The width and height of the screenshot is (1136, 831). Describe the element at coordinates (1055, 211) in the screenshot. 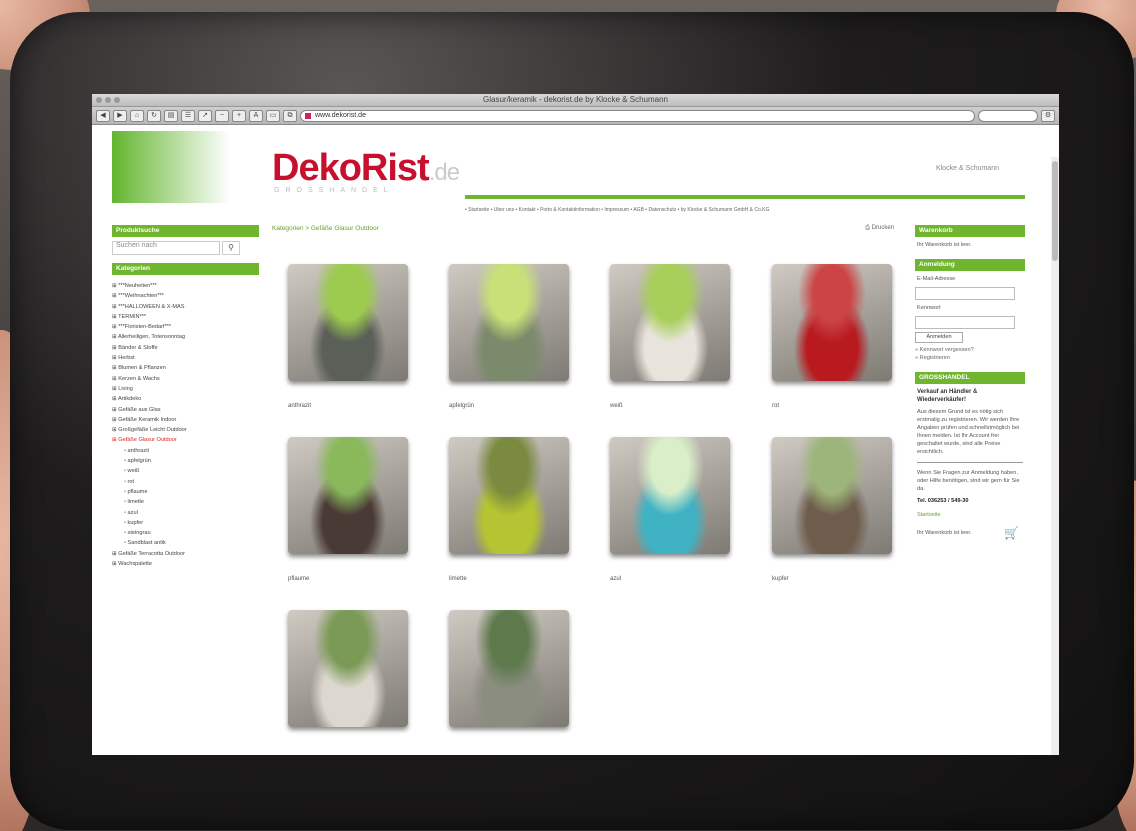

I see `scrollbar-thumb` at that location.